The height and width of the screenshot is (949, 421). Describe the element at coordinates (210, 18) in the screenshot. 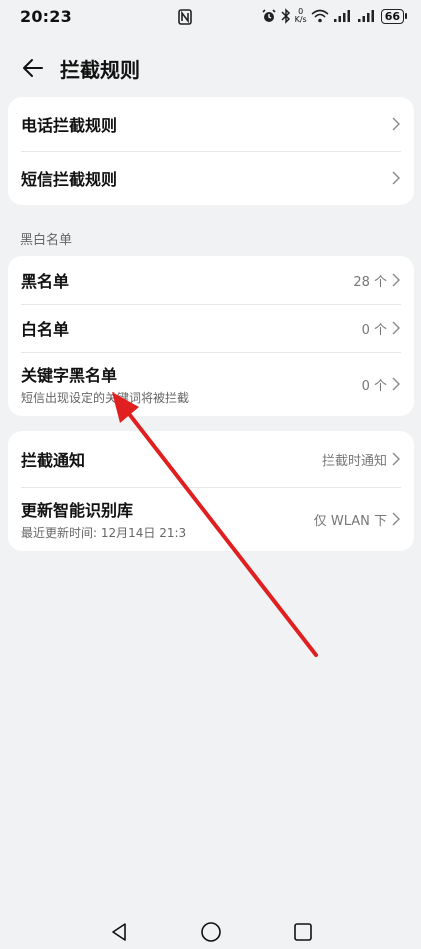

I see `status-bar: 20:23 0 K/s 66` at that location.